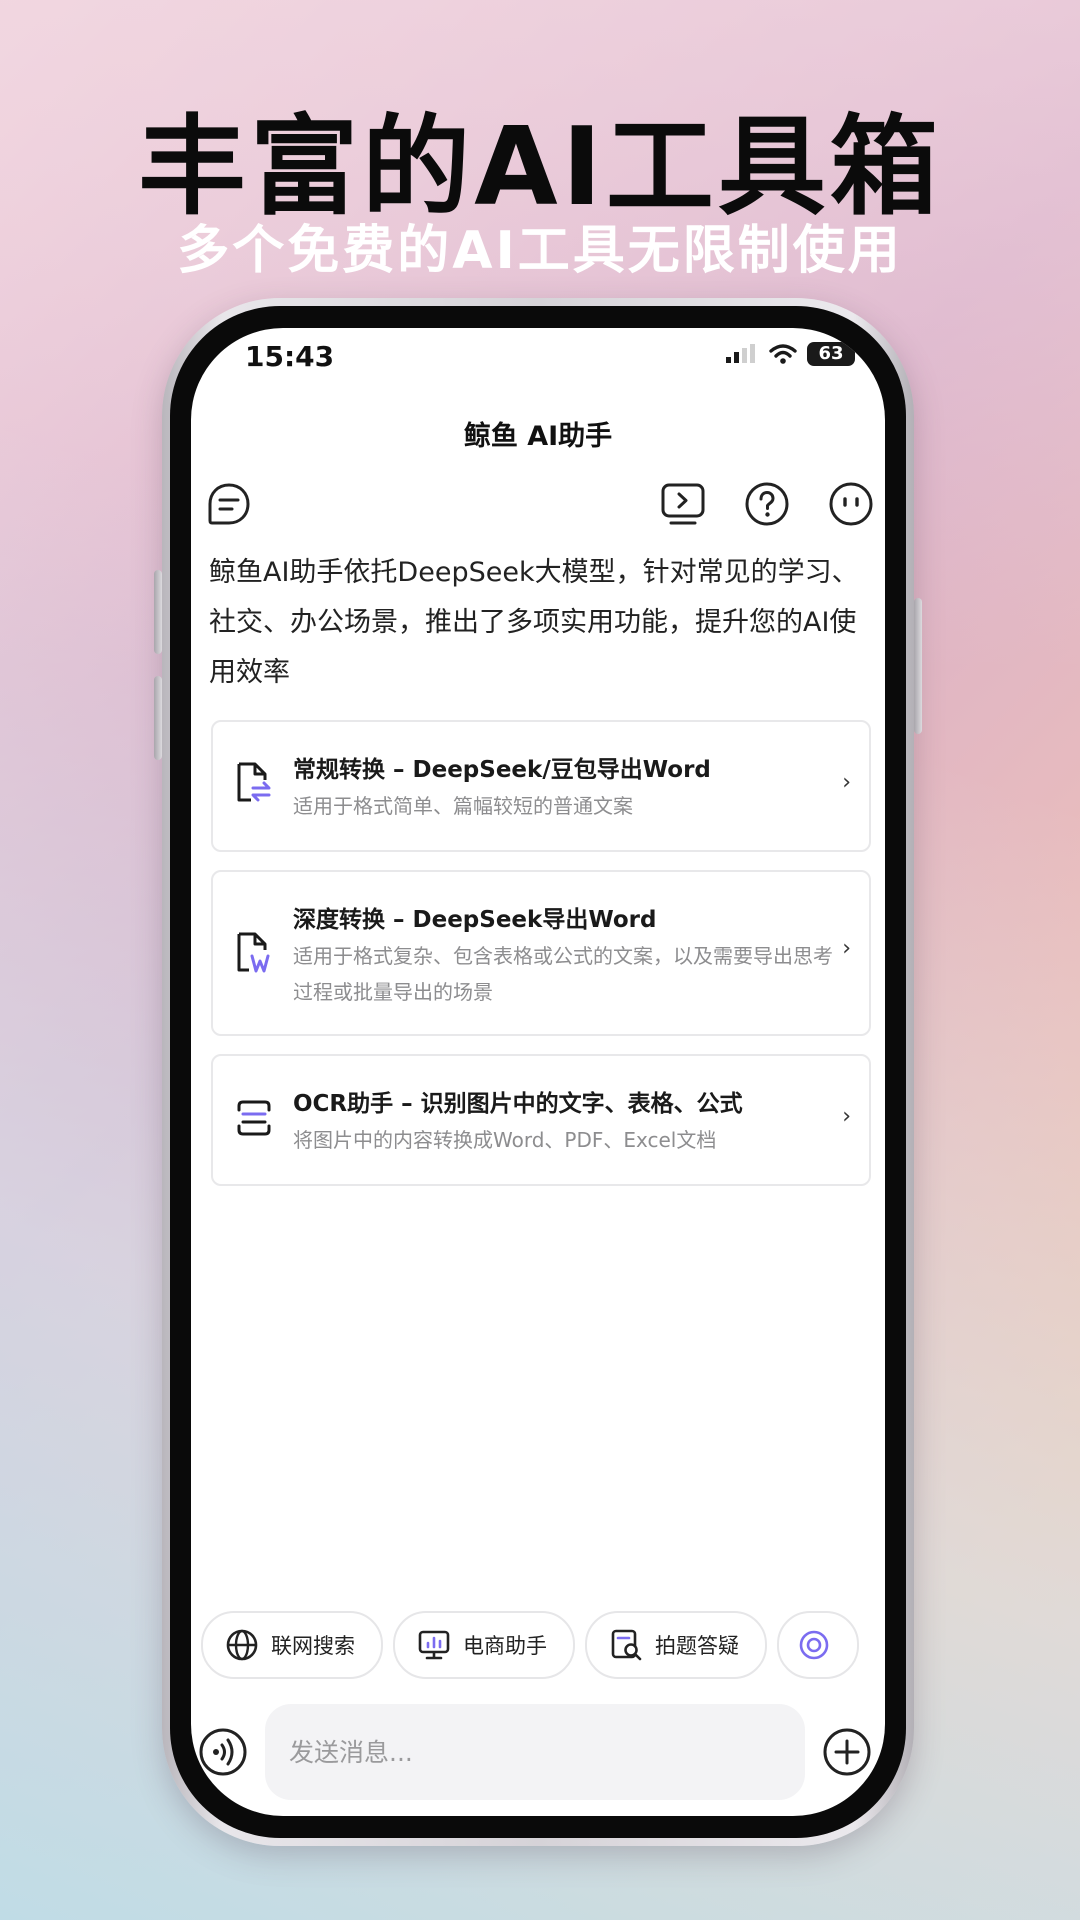  What do you see at coordinates (434, 1645) in the screenshot?
I see `monitor-chart-icon` at bounding box center [434, 1645].